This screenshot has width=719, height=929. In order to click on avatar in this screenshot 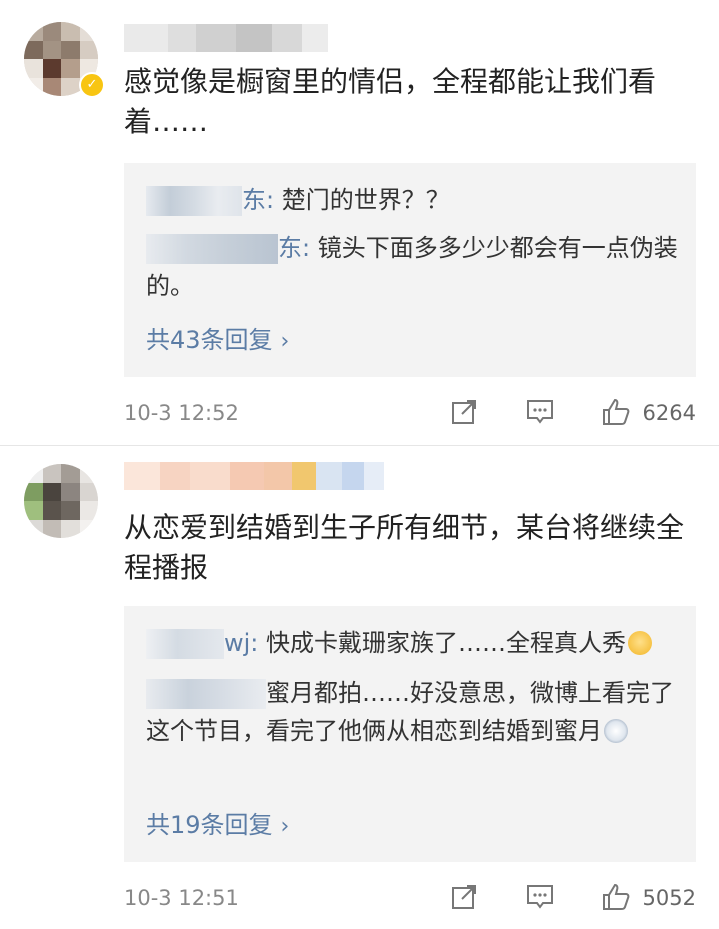, I will do `click(61, 501)`.